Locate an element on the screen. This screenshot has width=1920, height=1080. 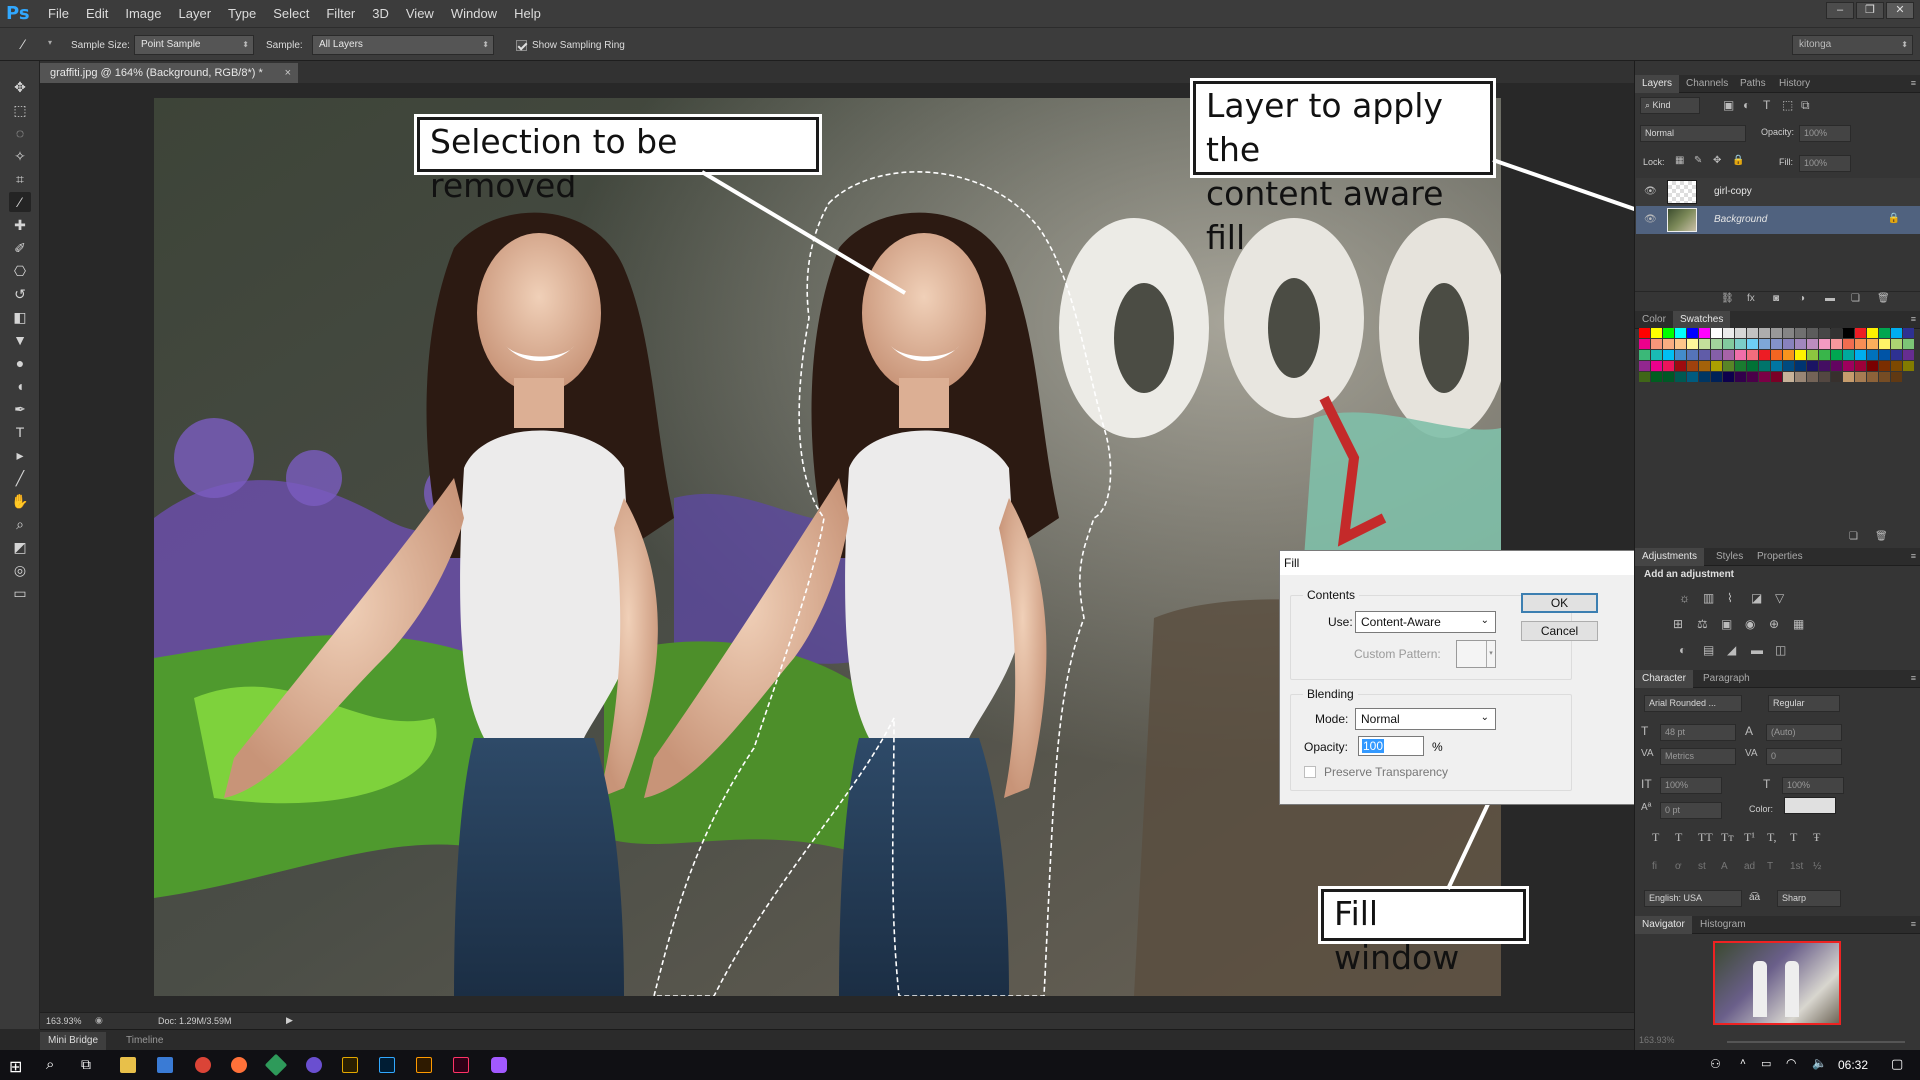
firefox-icon is located at coordinates (239, 1065).